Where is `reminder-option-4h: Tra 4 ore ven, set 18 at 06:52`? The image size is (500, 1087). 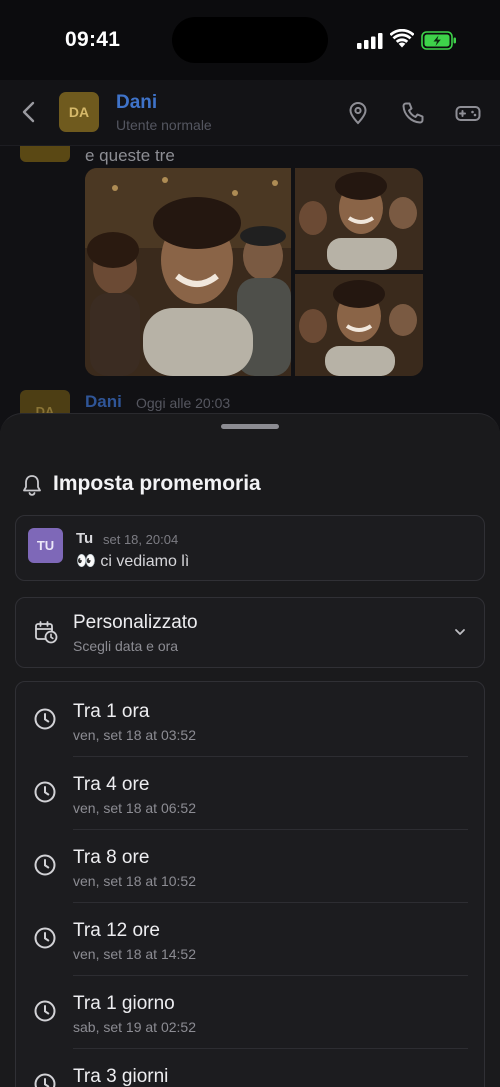
reminder-option-4h: Tra 4 ore ven, set 18 at 06:52 is located at coordinates (250, 791).